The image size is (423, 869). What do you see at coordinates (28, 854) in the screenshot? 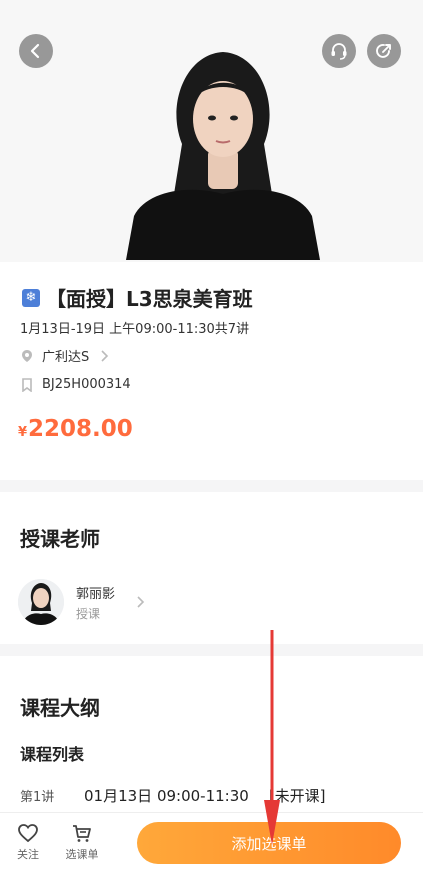
I see `follow-label: 关注` at bounding box center [28, 854].